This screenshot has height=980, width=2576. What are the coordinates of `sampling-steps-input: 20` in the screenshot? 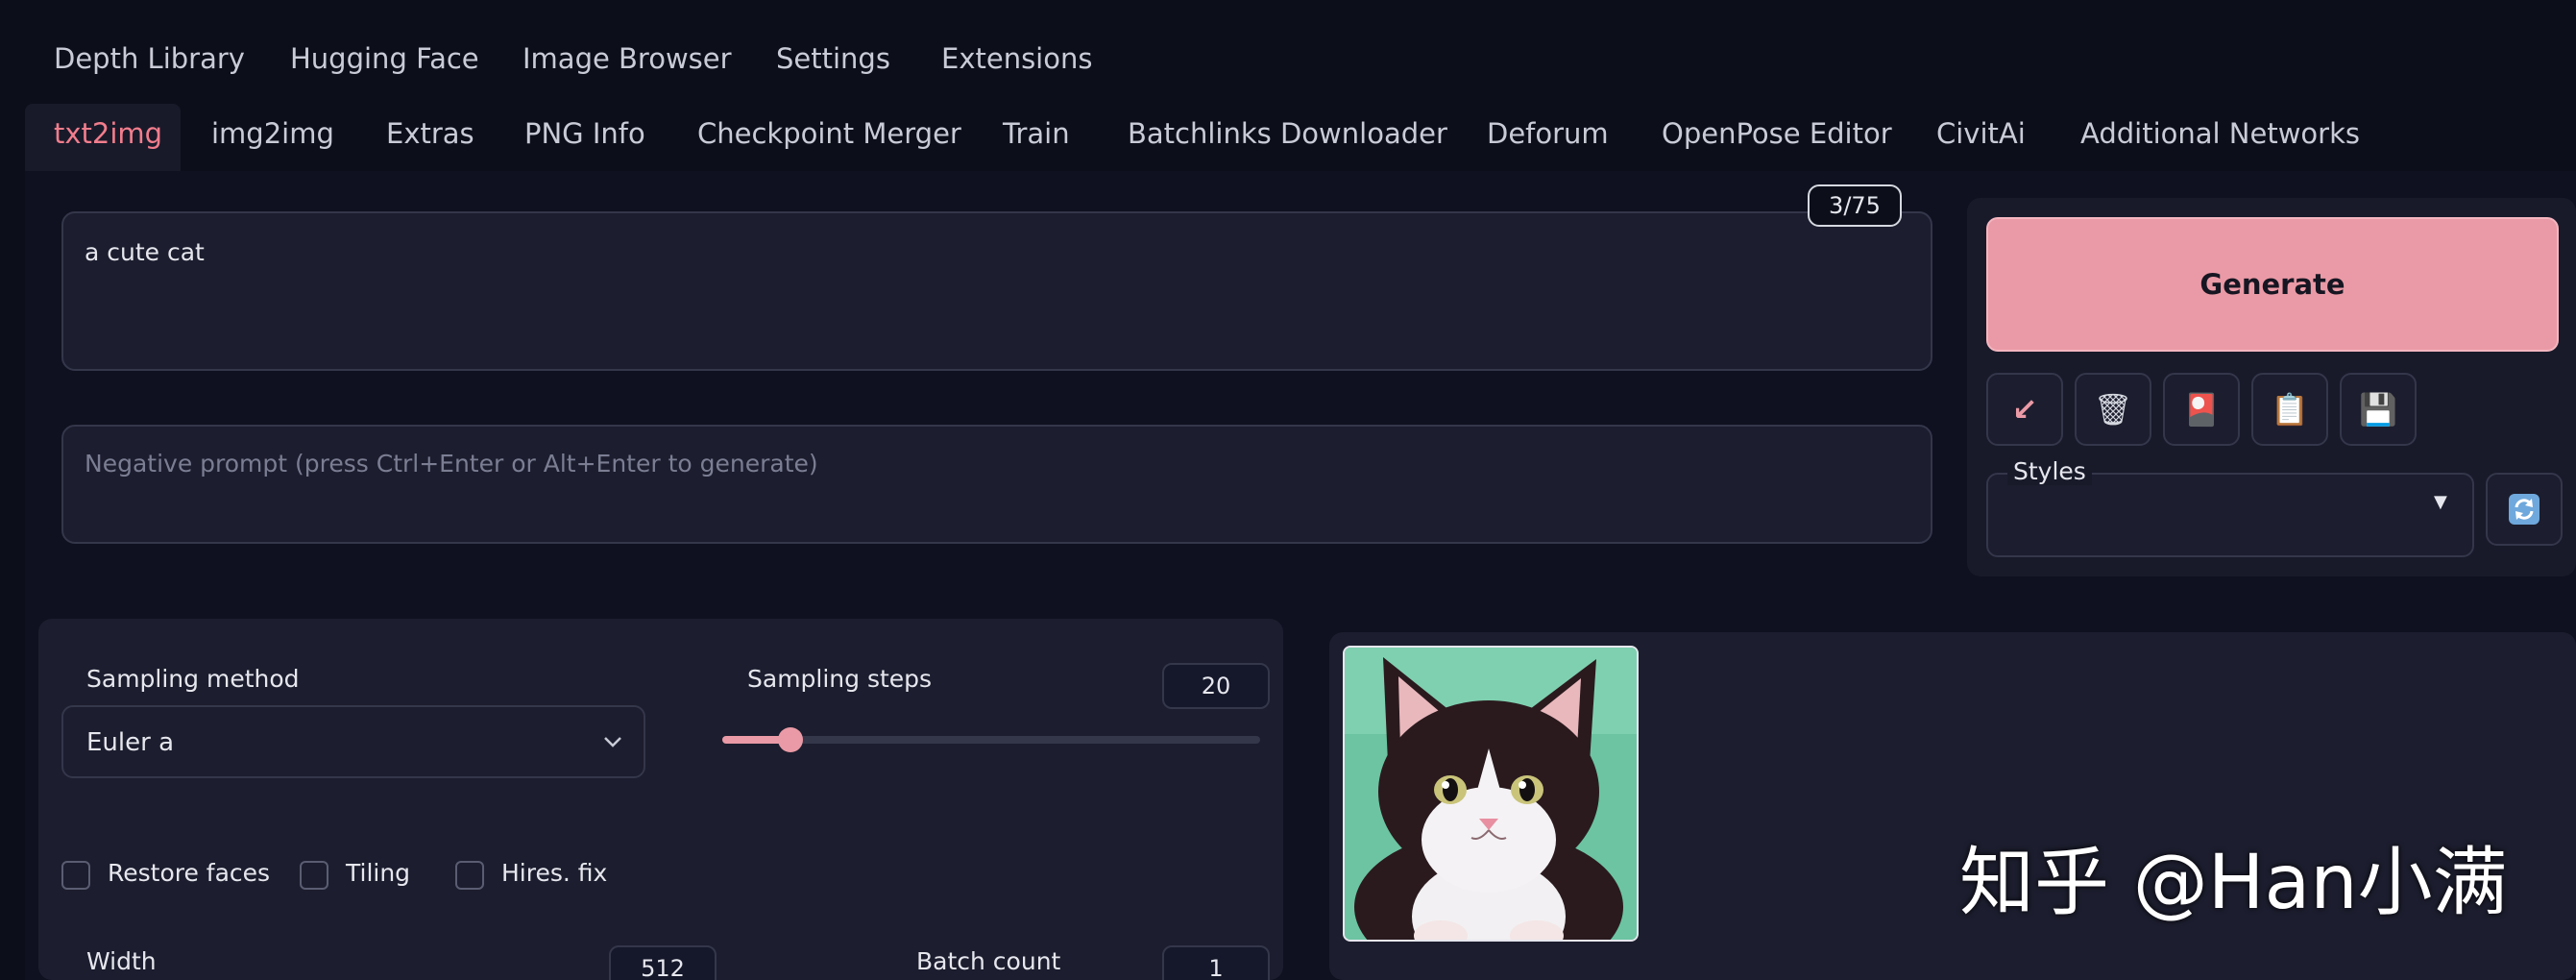 It's located at (1216, 686).